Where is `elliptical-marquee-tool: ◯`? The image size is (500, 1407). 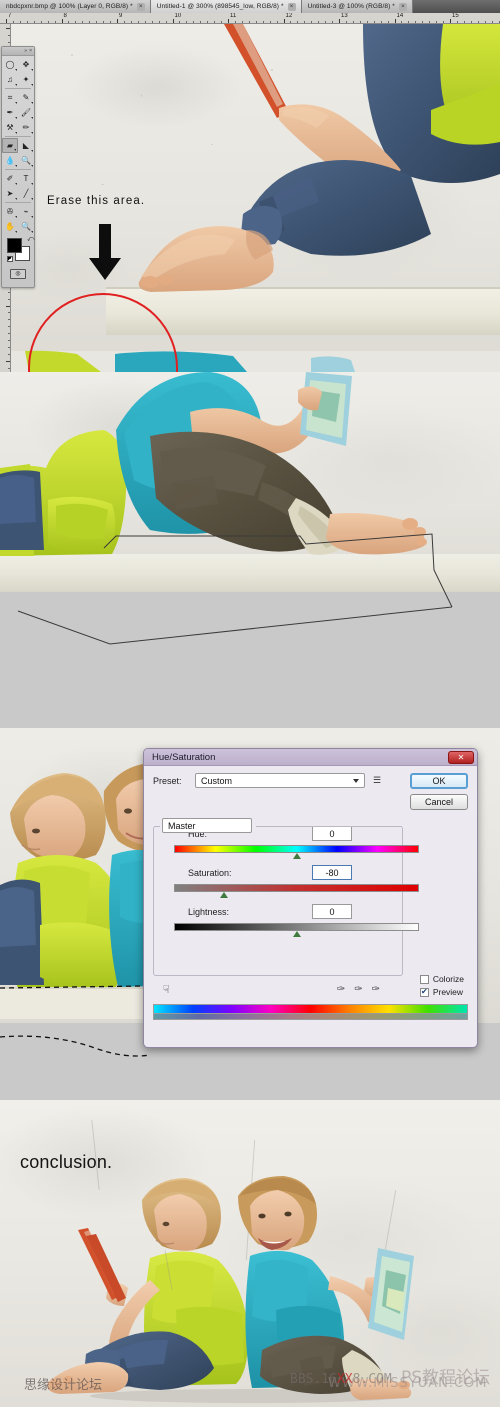
elliptical-marquee-tool: ◯ is located at coordinates (10, 64).